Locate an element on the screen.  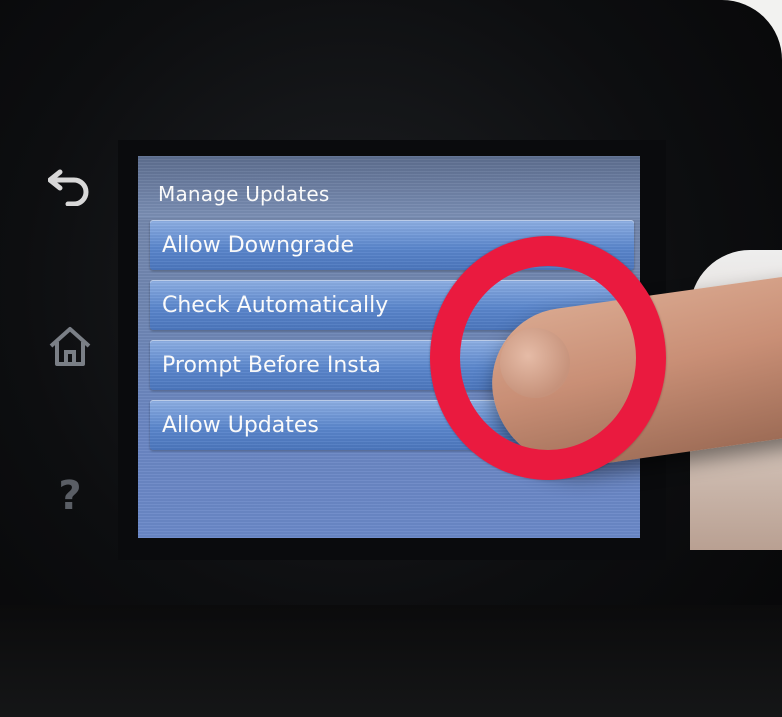
highlight-circle is located at coordinates (548, 358).